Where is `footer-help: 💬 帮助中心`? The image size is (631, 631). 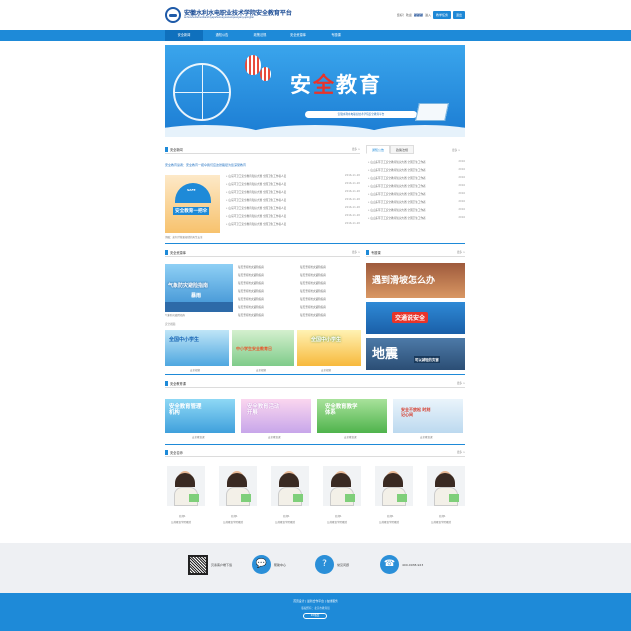 footer-help: 💬 帮助中心 is located at coordinates (269, 564).